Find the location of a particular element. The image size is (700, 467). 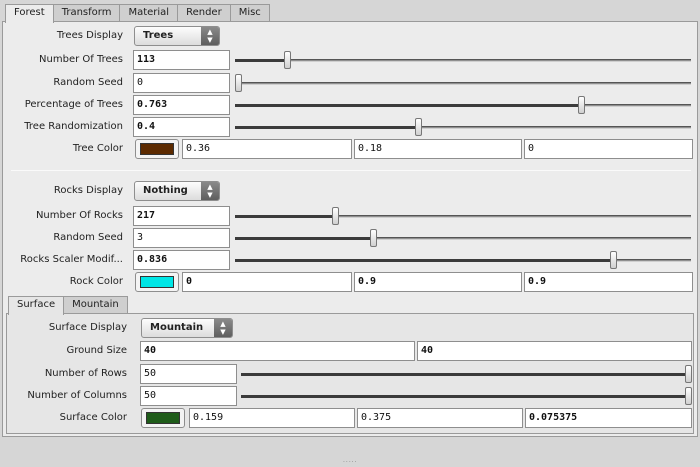

ground-size-x-input: 40 is located at coordinates (277, 351).